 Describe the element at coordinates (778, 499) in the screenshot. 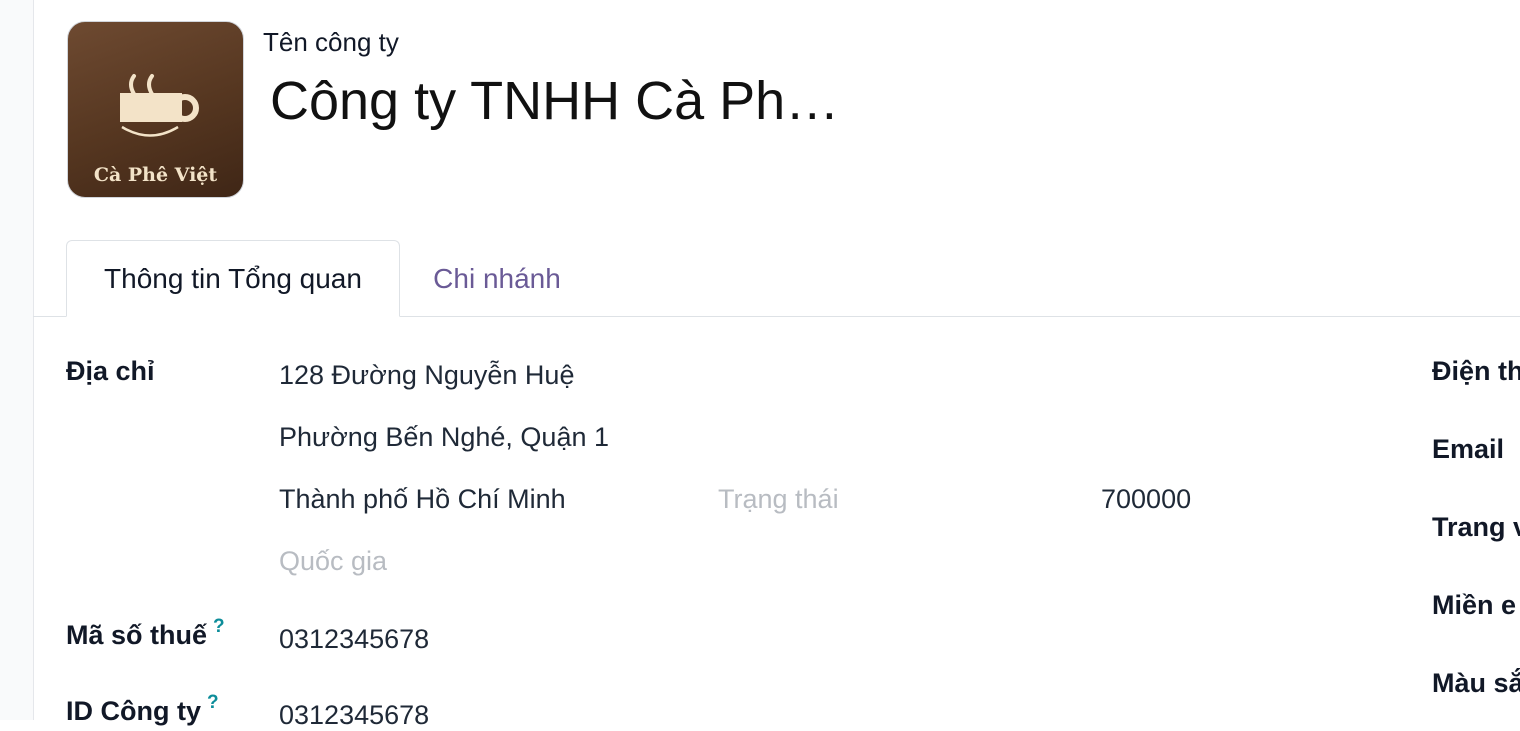

I see `state-input: Trạng thái` at that location.